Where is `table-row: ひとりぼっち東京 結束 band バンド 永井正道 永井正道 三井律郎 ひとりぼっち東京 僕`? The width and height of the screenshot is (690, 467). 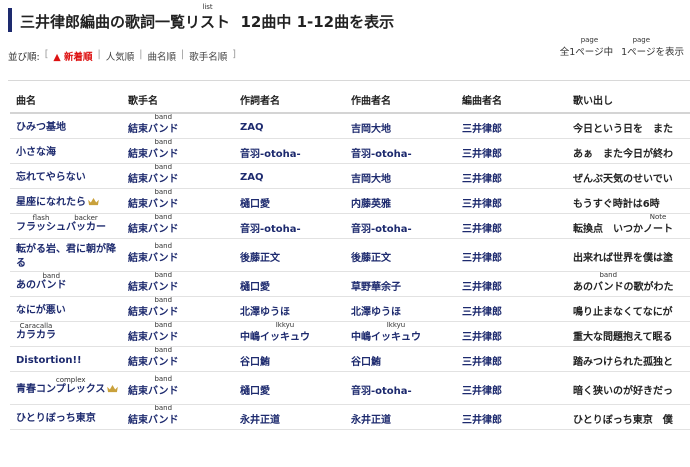 table-row: ひとりぼっち東京 結束 band バンド 永井正道 永井正道 三井律郎 ひとりぼっち東京 僕 is located at coordinates (350, 417).